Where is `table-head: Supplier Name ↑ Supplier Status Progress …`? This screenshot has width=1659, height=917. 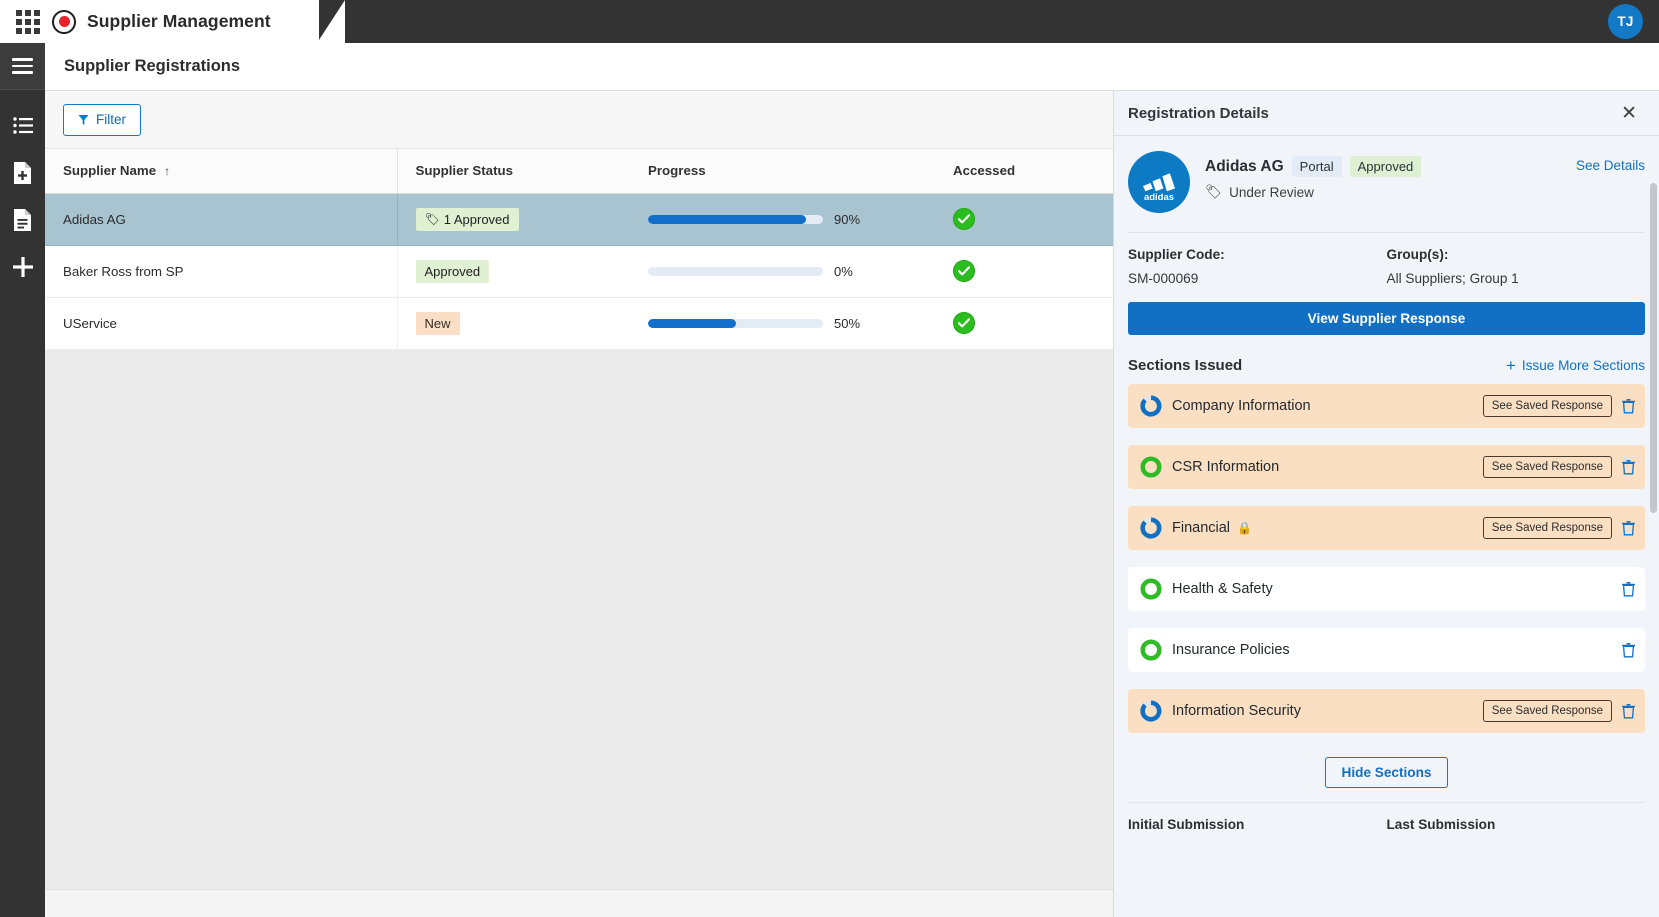
table-head: Supplier Name ↑ Supplier Status Progress … is located at coordinates (579, 171).